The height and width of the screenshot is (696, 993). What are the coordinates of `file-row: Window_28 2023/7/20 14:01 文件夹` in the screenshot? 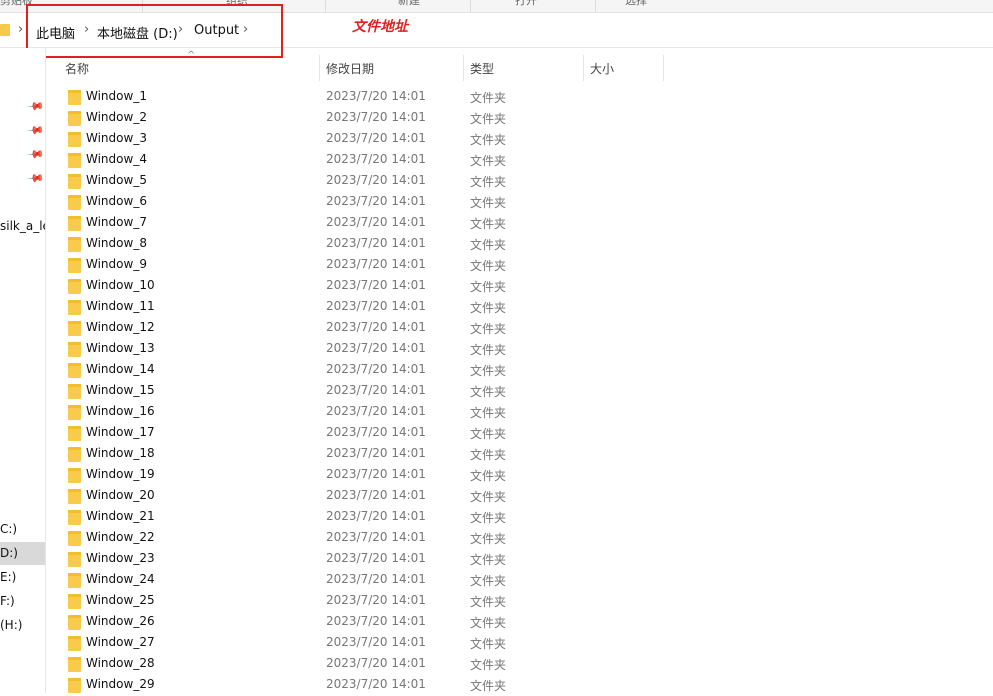 It's located at (519, 664).